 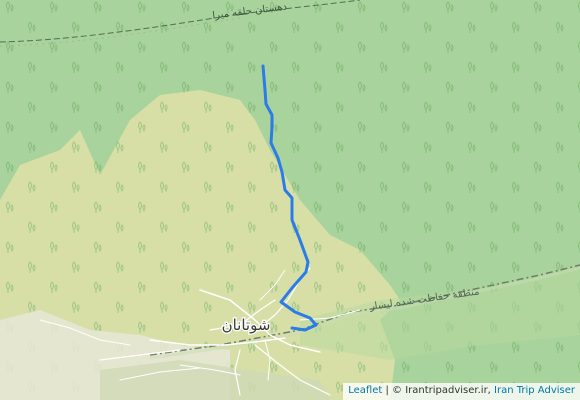 What do you see at coordinates (443, 390) in the screenshot?
I see `attribution-copyright: © Irantripadviser.ir,` at bounding box center [443, 390].